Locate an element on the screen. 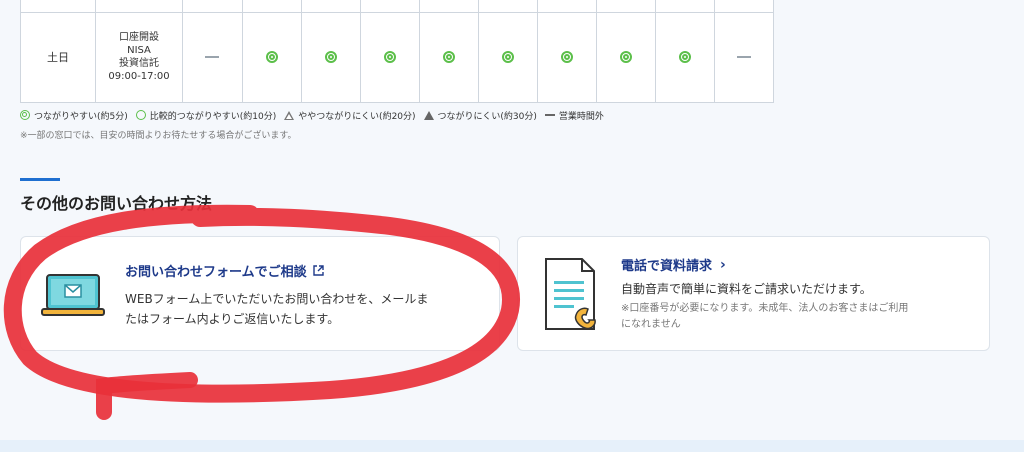 This screenshot has width=1024, height=452. section-accent-bar is located at coordinates (40, 179).